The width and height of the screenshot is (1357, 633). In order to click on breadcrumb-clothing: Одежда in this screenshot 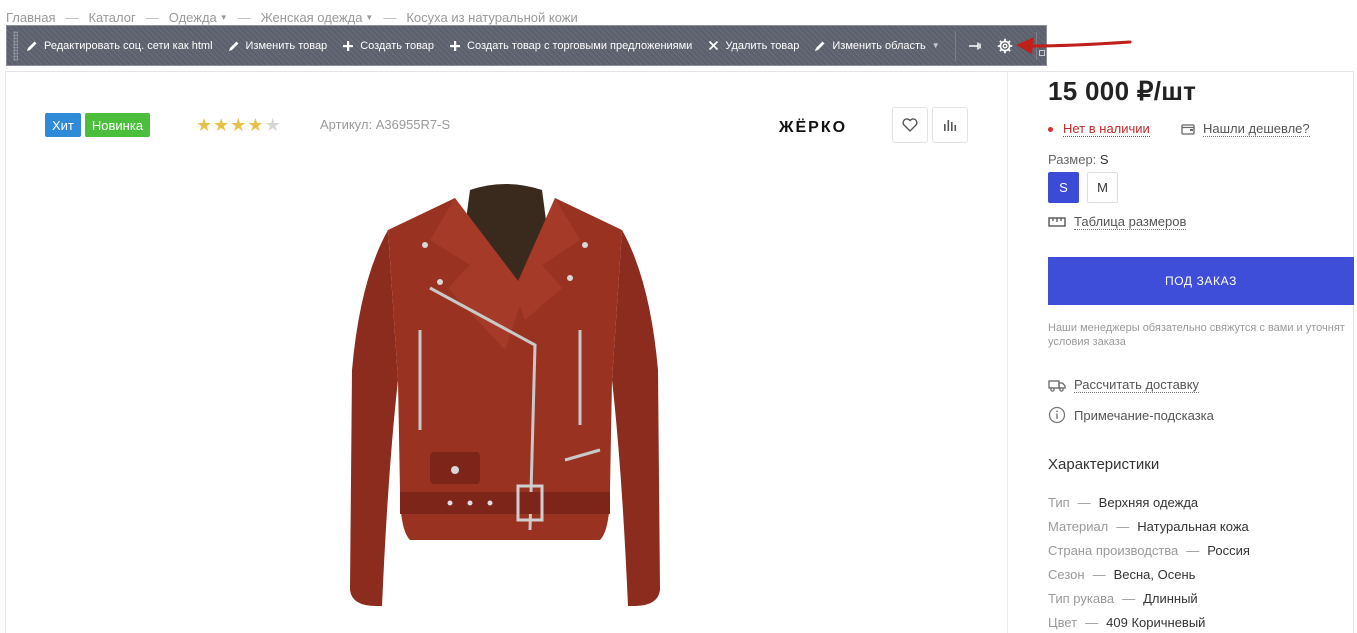, I will do `click(193, 17)`.